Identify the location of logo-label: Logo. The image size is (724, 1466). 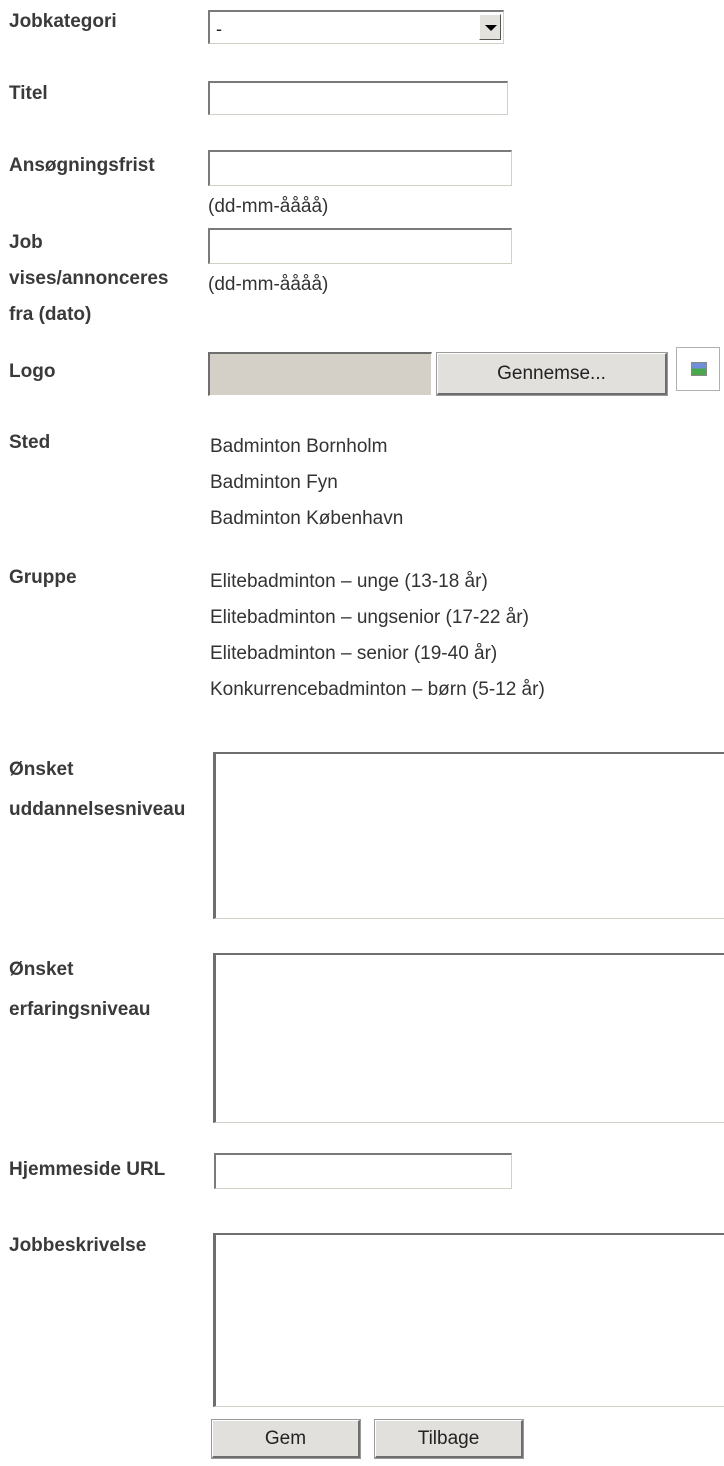
(32, 371).